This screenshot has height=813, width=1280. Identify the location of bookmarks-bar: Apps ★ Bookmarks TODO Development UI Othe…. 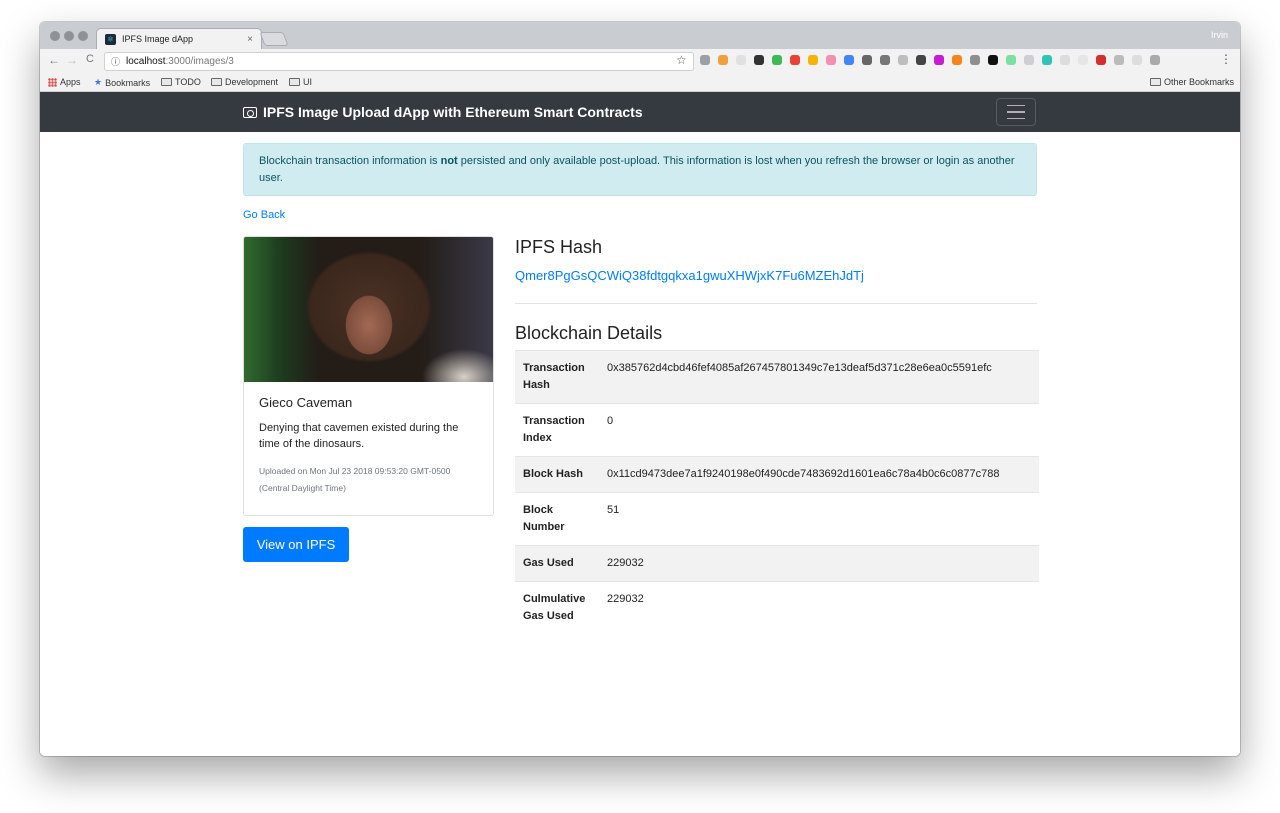
(640, 83).